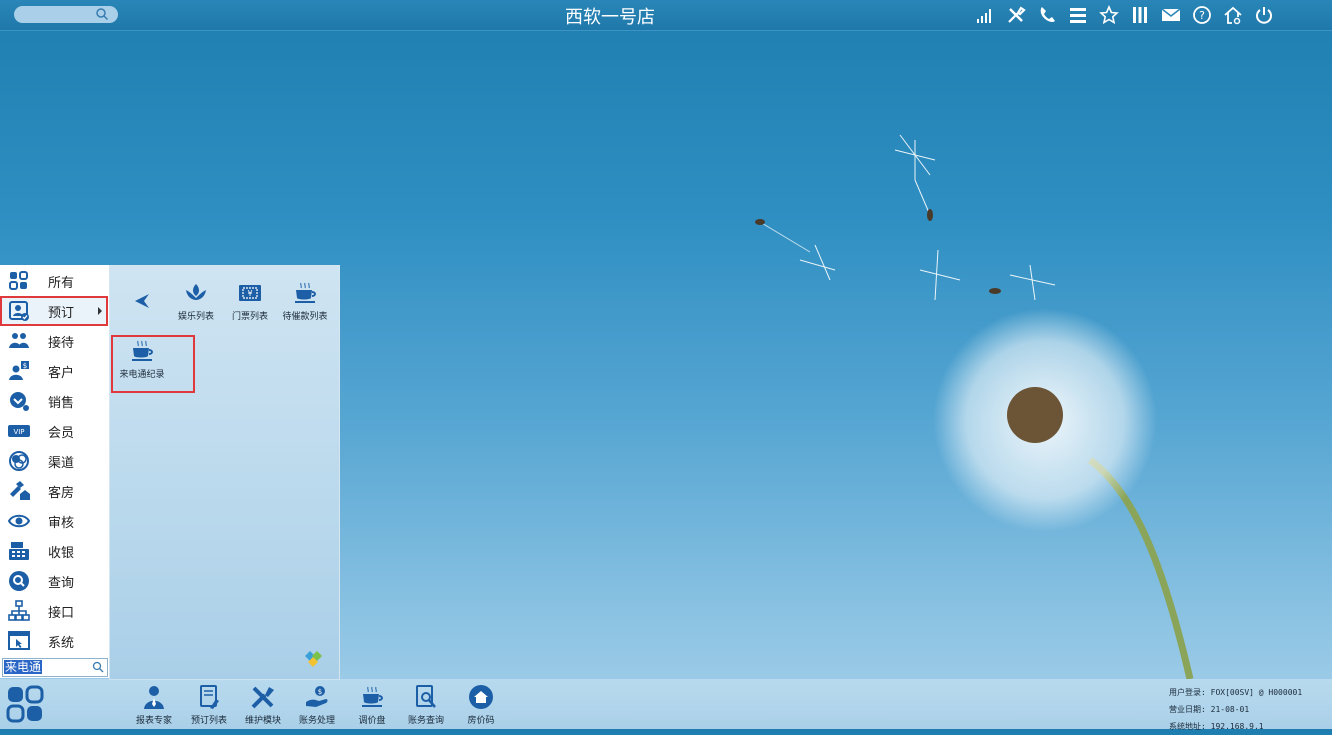 The height and width of the screenshot is (735, 1332). I want to click on dock-booking-list: 预订列表, so click(209, 705).